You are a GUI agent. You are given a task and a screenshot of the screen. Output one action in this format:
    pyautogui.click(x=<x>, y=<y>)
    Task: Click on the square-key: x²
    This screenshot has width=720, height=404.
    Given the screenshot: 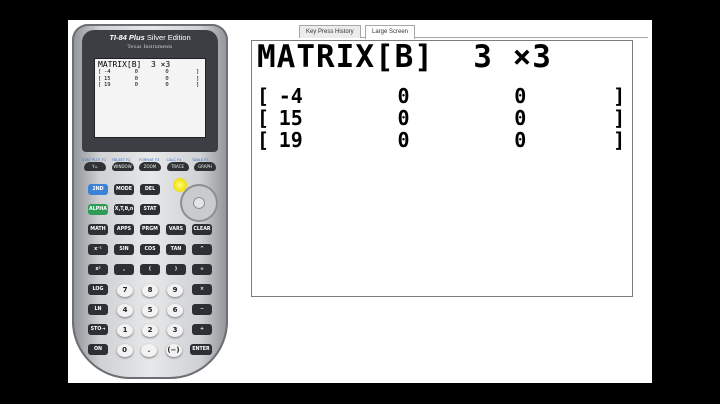 What is the action you would take?
    pyautogui.click(x=98, y=269)
    